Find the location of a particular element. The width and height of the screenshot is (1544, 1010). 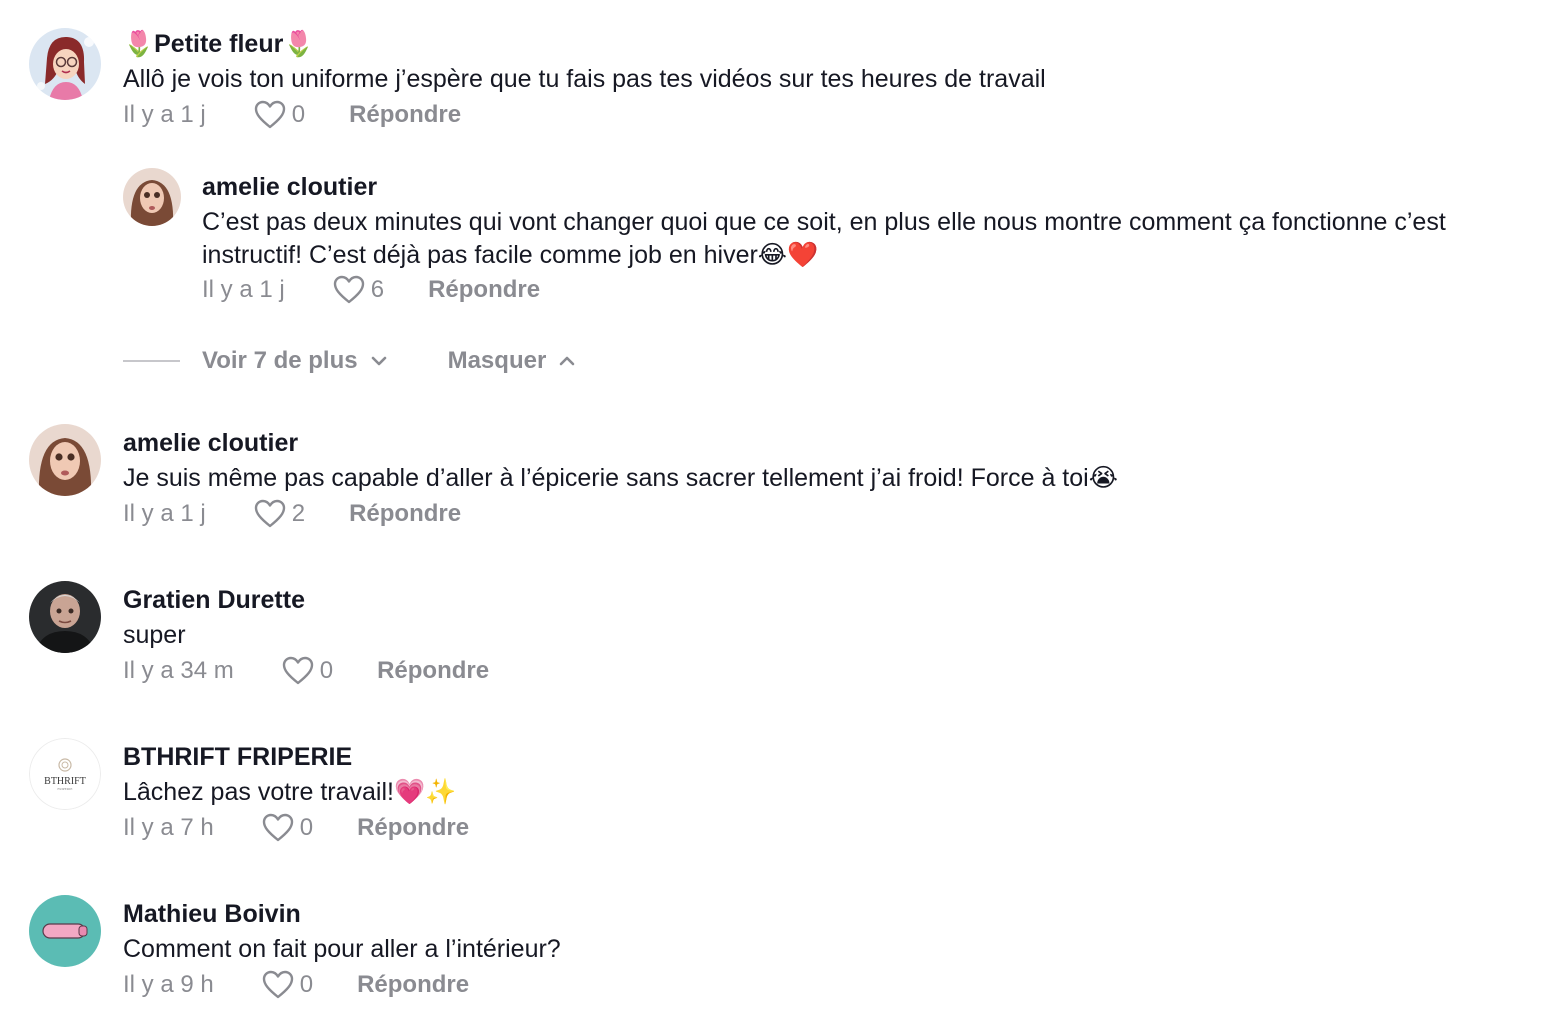

comment-author: 🌷Petite fleur🌷 is located at coordinates (218, 44).